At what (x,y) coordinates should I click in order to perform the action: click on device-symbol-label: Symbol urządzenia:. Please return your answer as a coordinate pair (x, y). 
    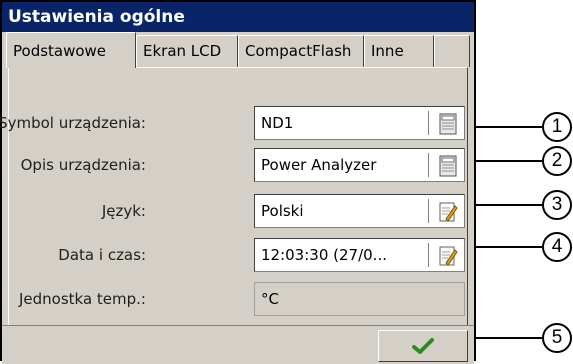
    Looking at the image, I should click on (73, 123).